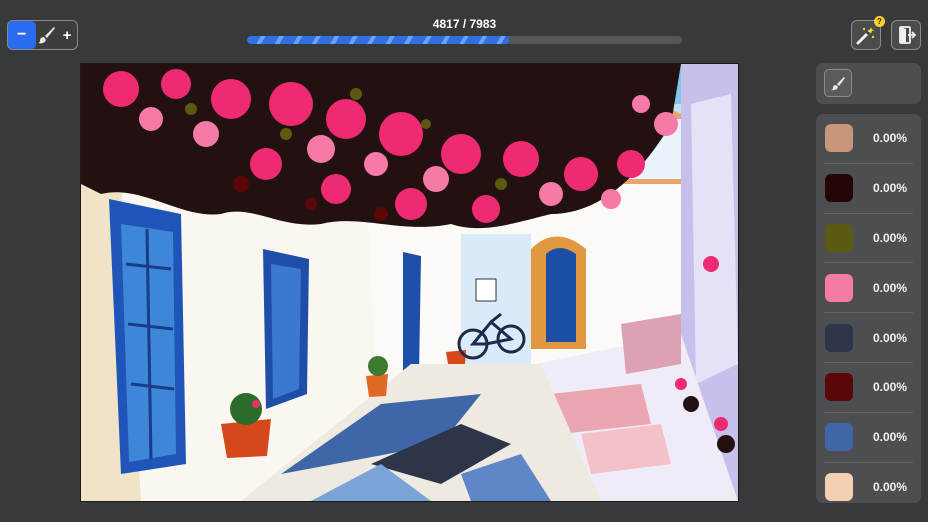 The height and width of the screenshot is (522, 928). I want to click on eraser-icon, so click(838, 84).